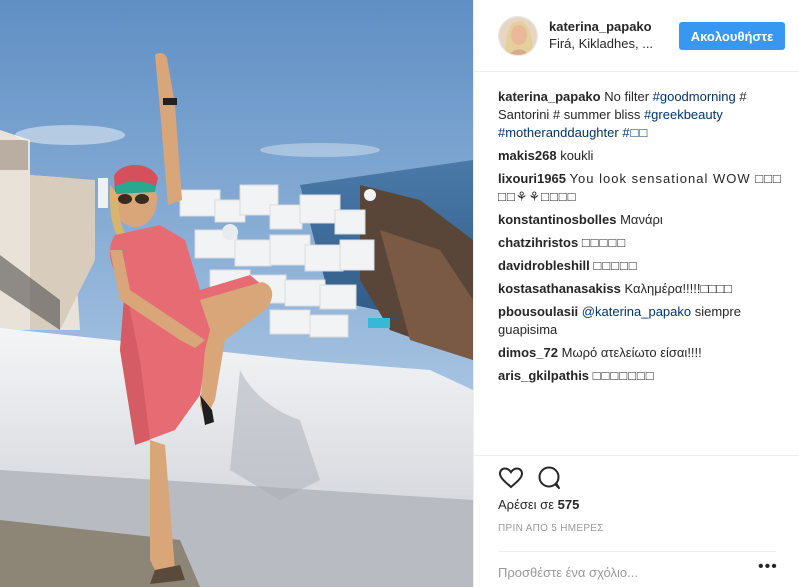  I want to click on comment-username: lixouri1965, so click(532, 178).